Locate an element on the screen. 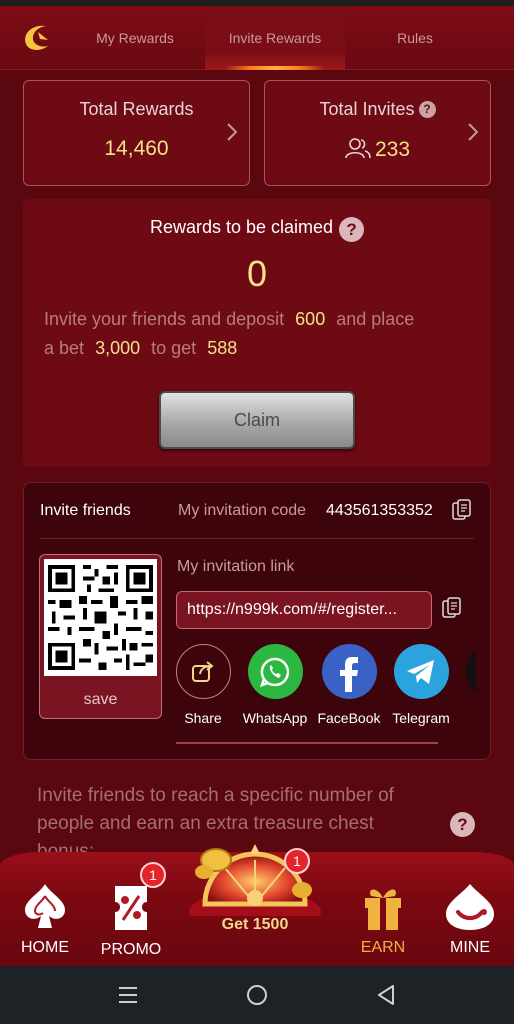 This screenshot has height=1024, width=514. top-tab-bar: My Rewards Invite Rewards Rules is located at coordinates (257, 38).